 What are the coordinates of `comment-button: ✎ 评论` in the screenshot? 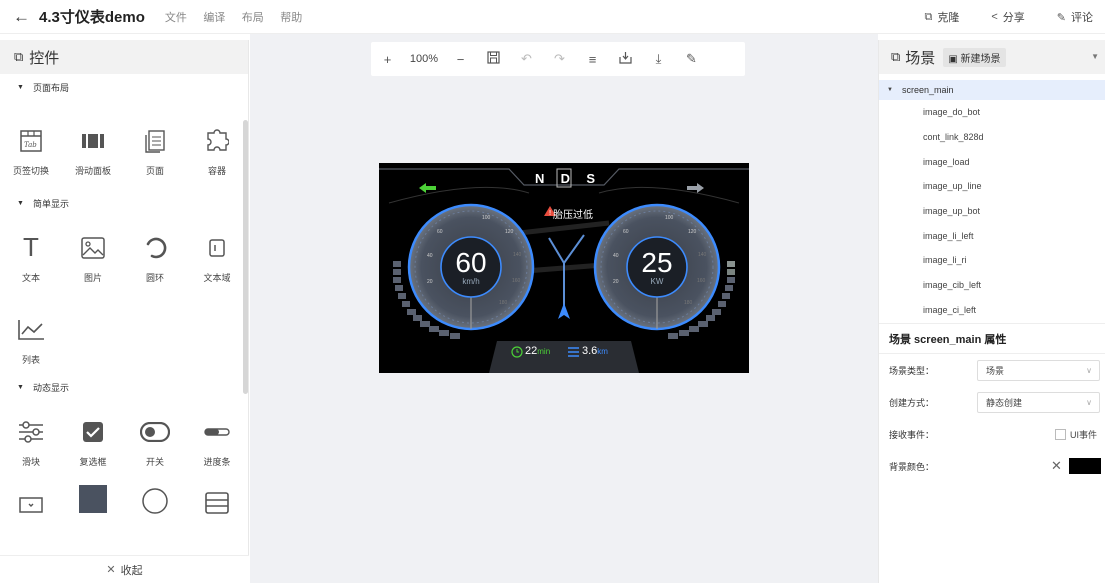 It's located at (1075, 17).